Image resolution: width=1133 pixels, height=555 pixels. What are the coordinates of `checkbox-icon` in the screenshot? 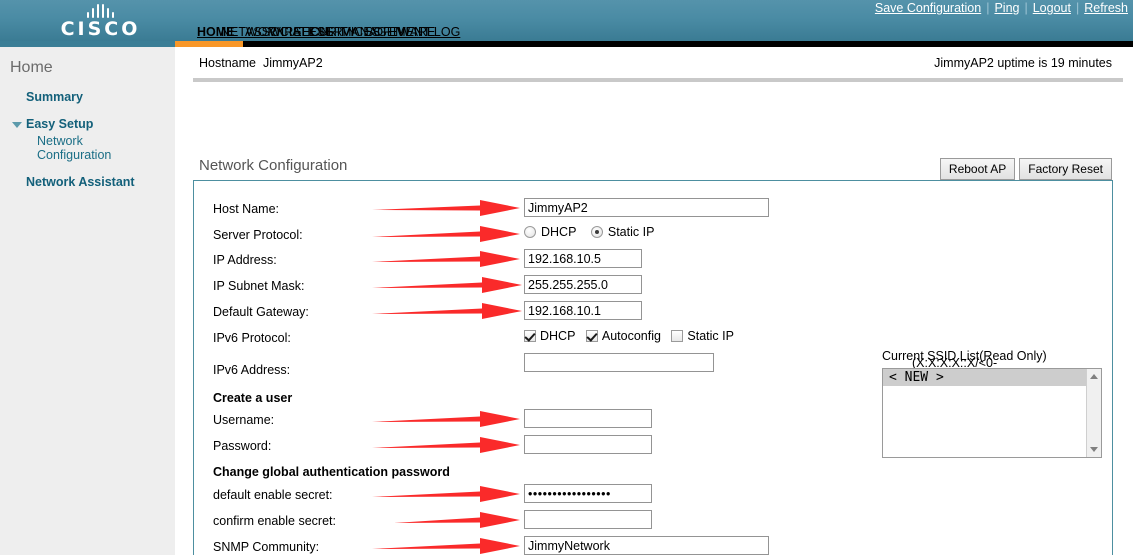 It's located at (677, 336).